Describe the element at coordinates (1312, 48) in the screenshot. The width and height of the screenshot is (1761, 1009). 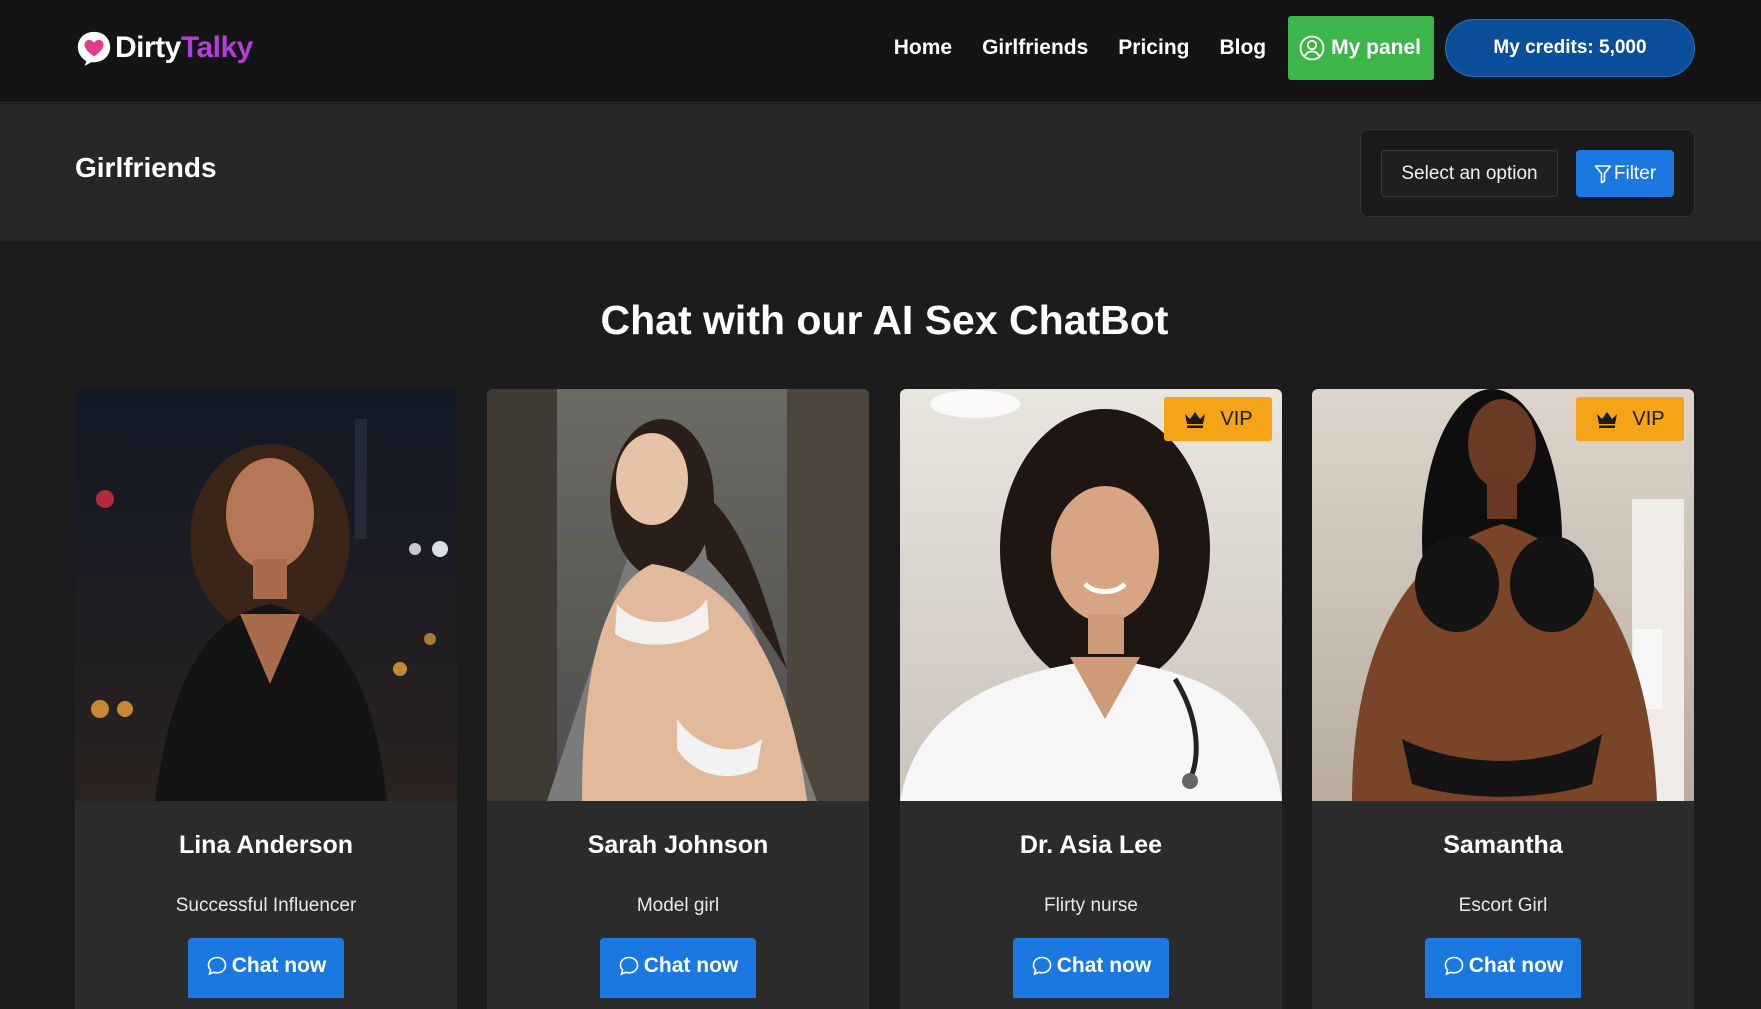
I see `user-circle-icon` at that location.